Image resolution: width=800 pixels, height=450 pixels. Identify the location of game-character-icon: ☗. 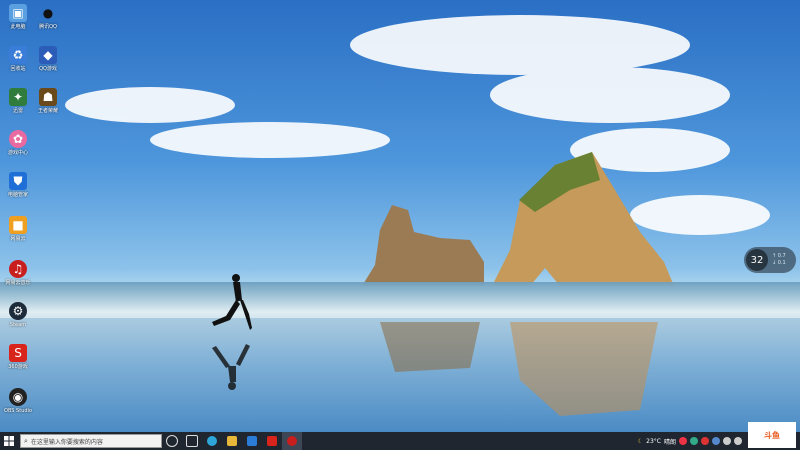
(48, 97).